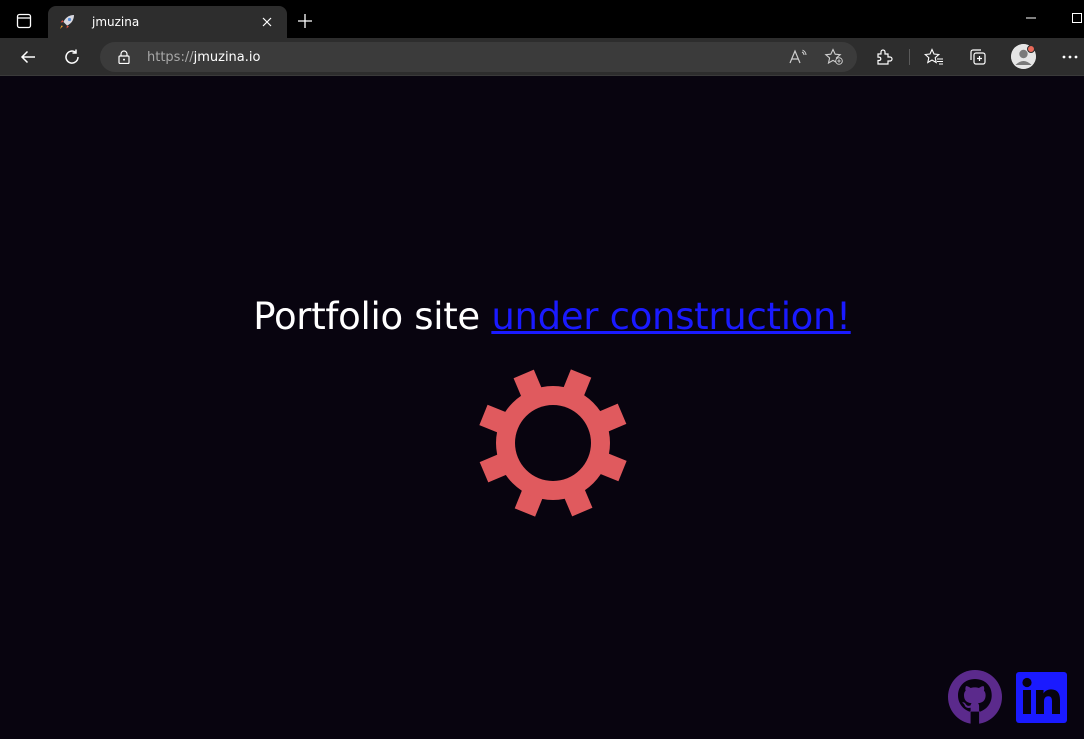  I want to click on tab-title: jmuzina, so click(116, 22).